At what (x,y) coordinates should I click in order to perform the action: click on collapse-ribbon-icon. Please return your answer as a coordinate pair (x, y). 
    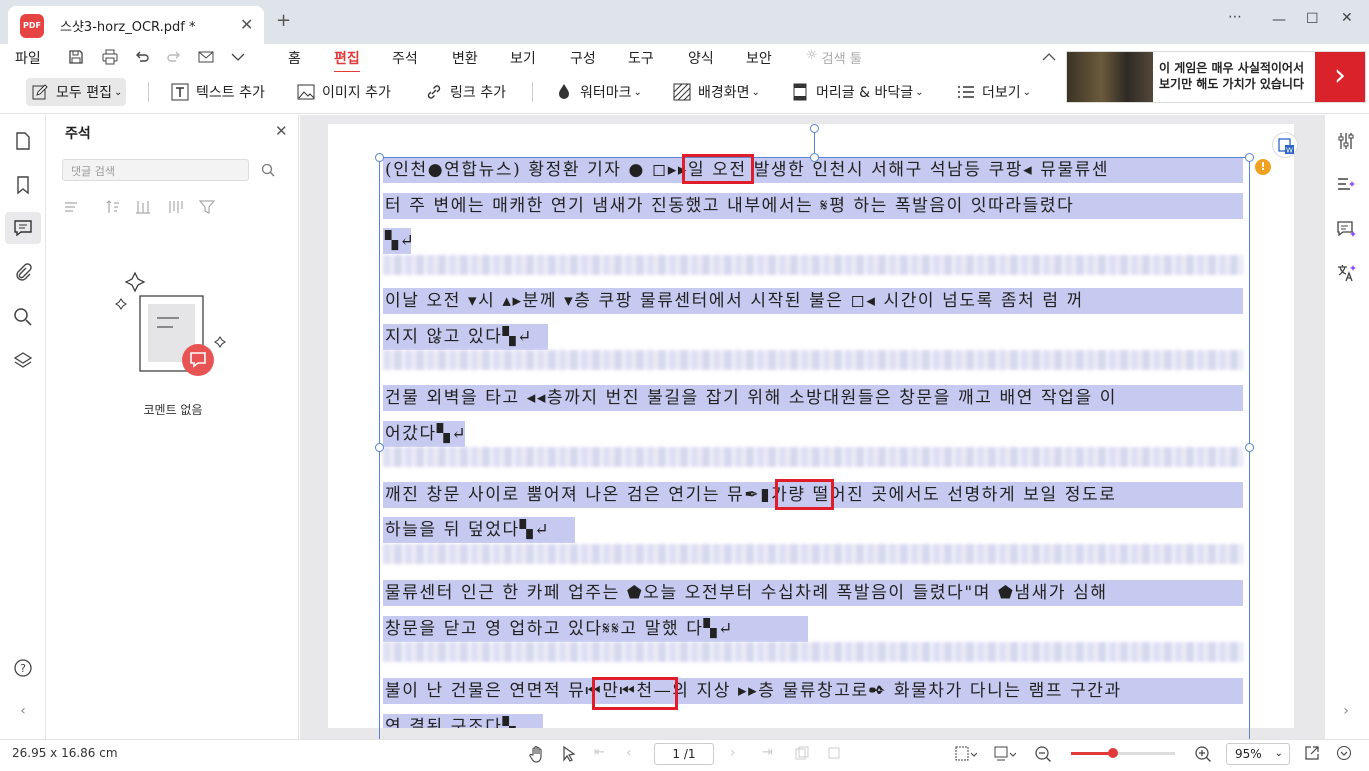
    Looking at the image, I should click on (1050, 58).